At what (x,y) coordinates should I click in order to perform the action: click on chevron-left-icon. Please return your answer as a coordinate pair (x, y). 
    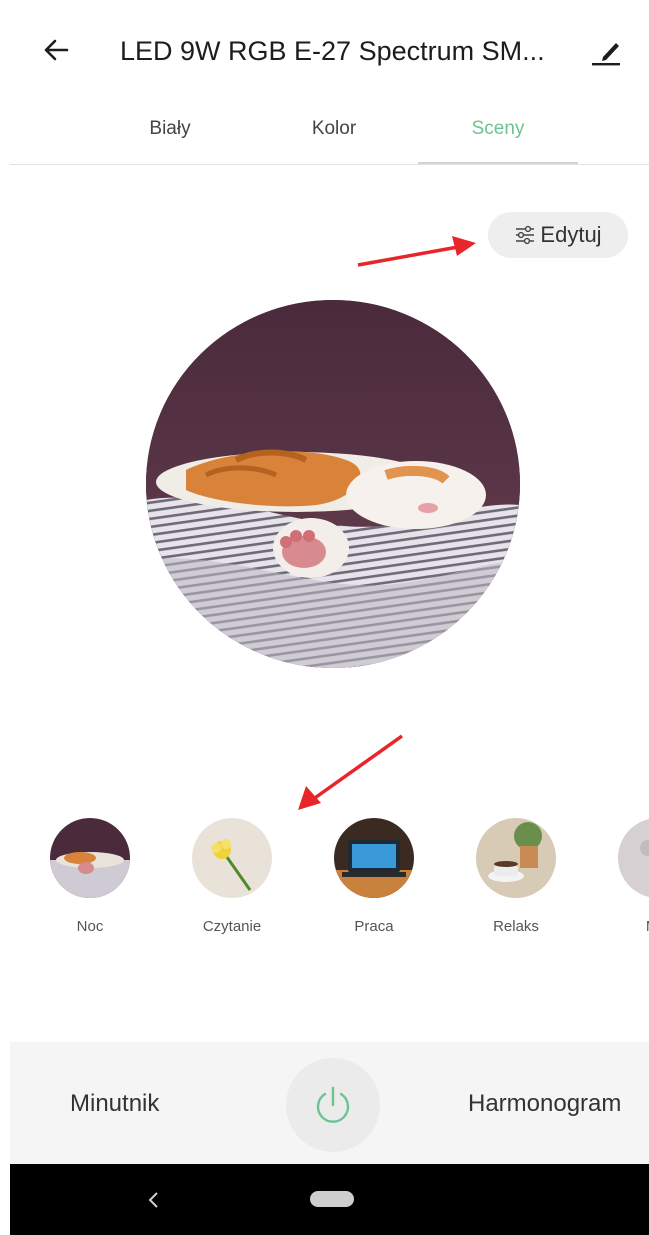
    Looking at the image, I should click on (153, 1200).